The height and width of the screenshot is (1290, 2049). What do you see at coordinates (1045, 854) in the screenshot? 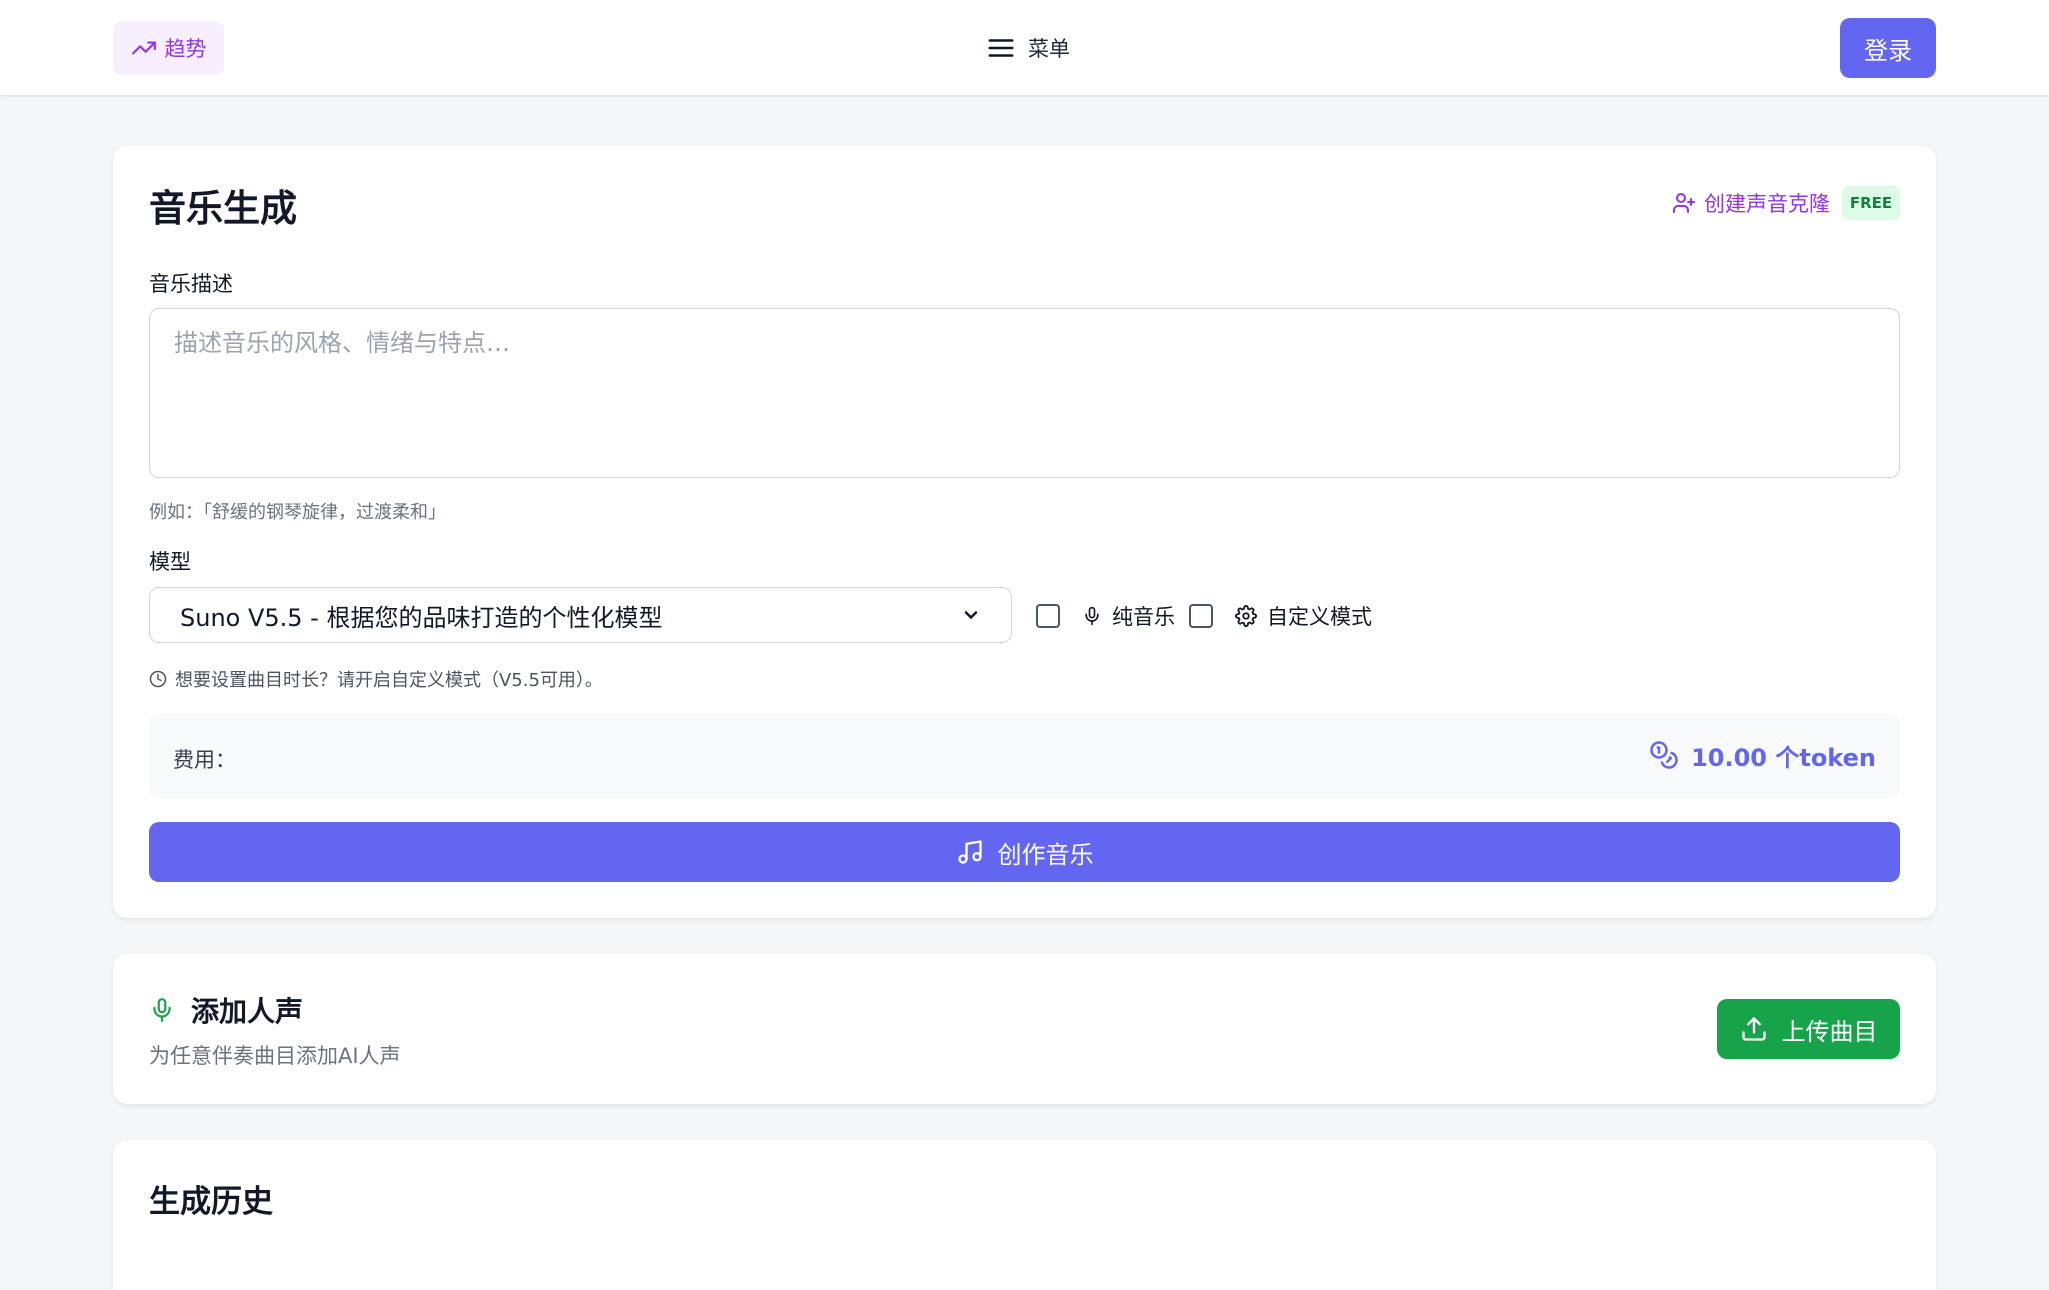
I see `create-music-label: 创作音乐` at bounding box center [1045, 854].